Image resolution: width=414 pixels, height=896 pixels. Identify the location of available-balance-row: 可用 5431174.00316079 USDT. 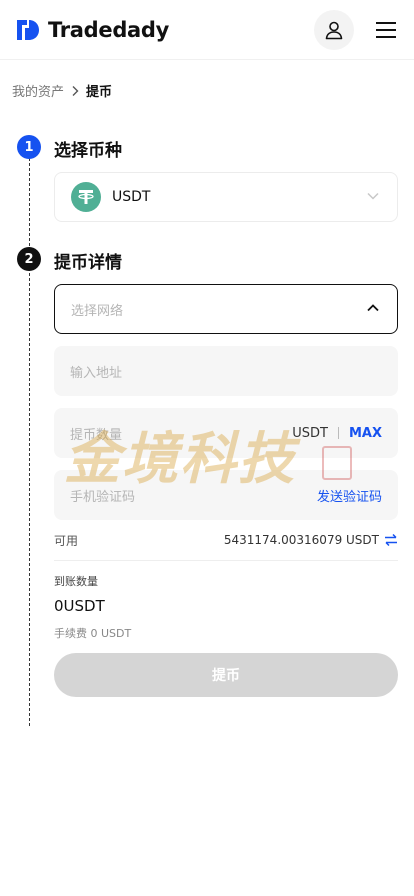
(226, 540).